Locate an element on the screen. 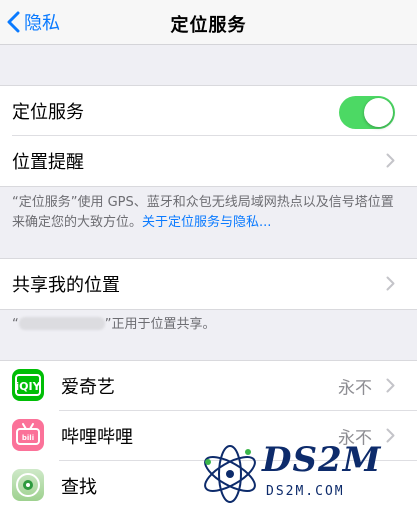 This screenshot has height=510, width=417. location-alerts-label: 位置提醒 is located at coordinates (48, 162).